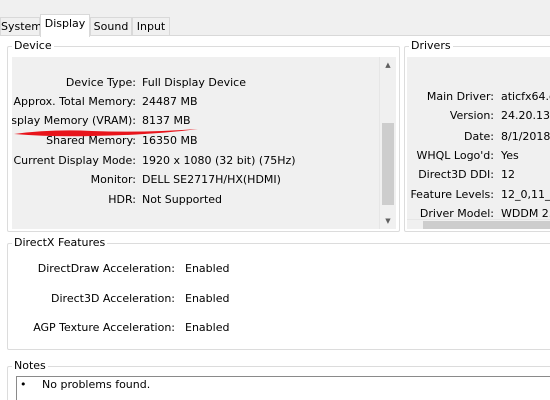 The height and width of the screenshot is (400, 550). I want to click on direct3d-label: Direct3D Acceleration:, so click(113, 298).